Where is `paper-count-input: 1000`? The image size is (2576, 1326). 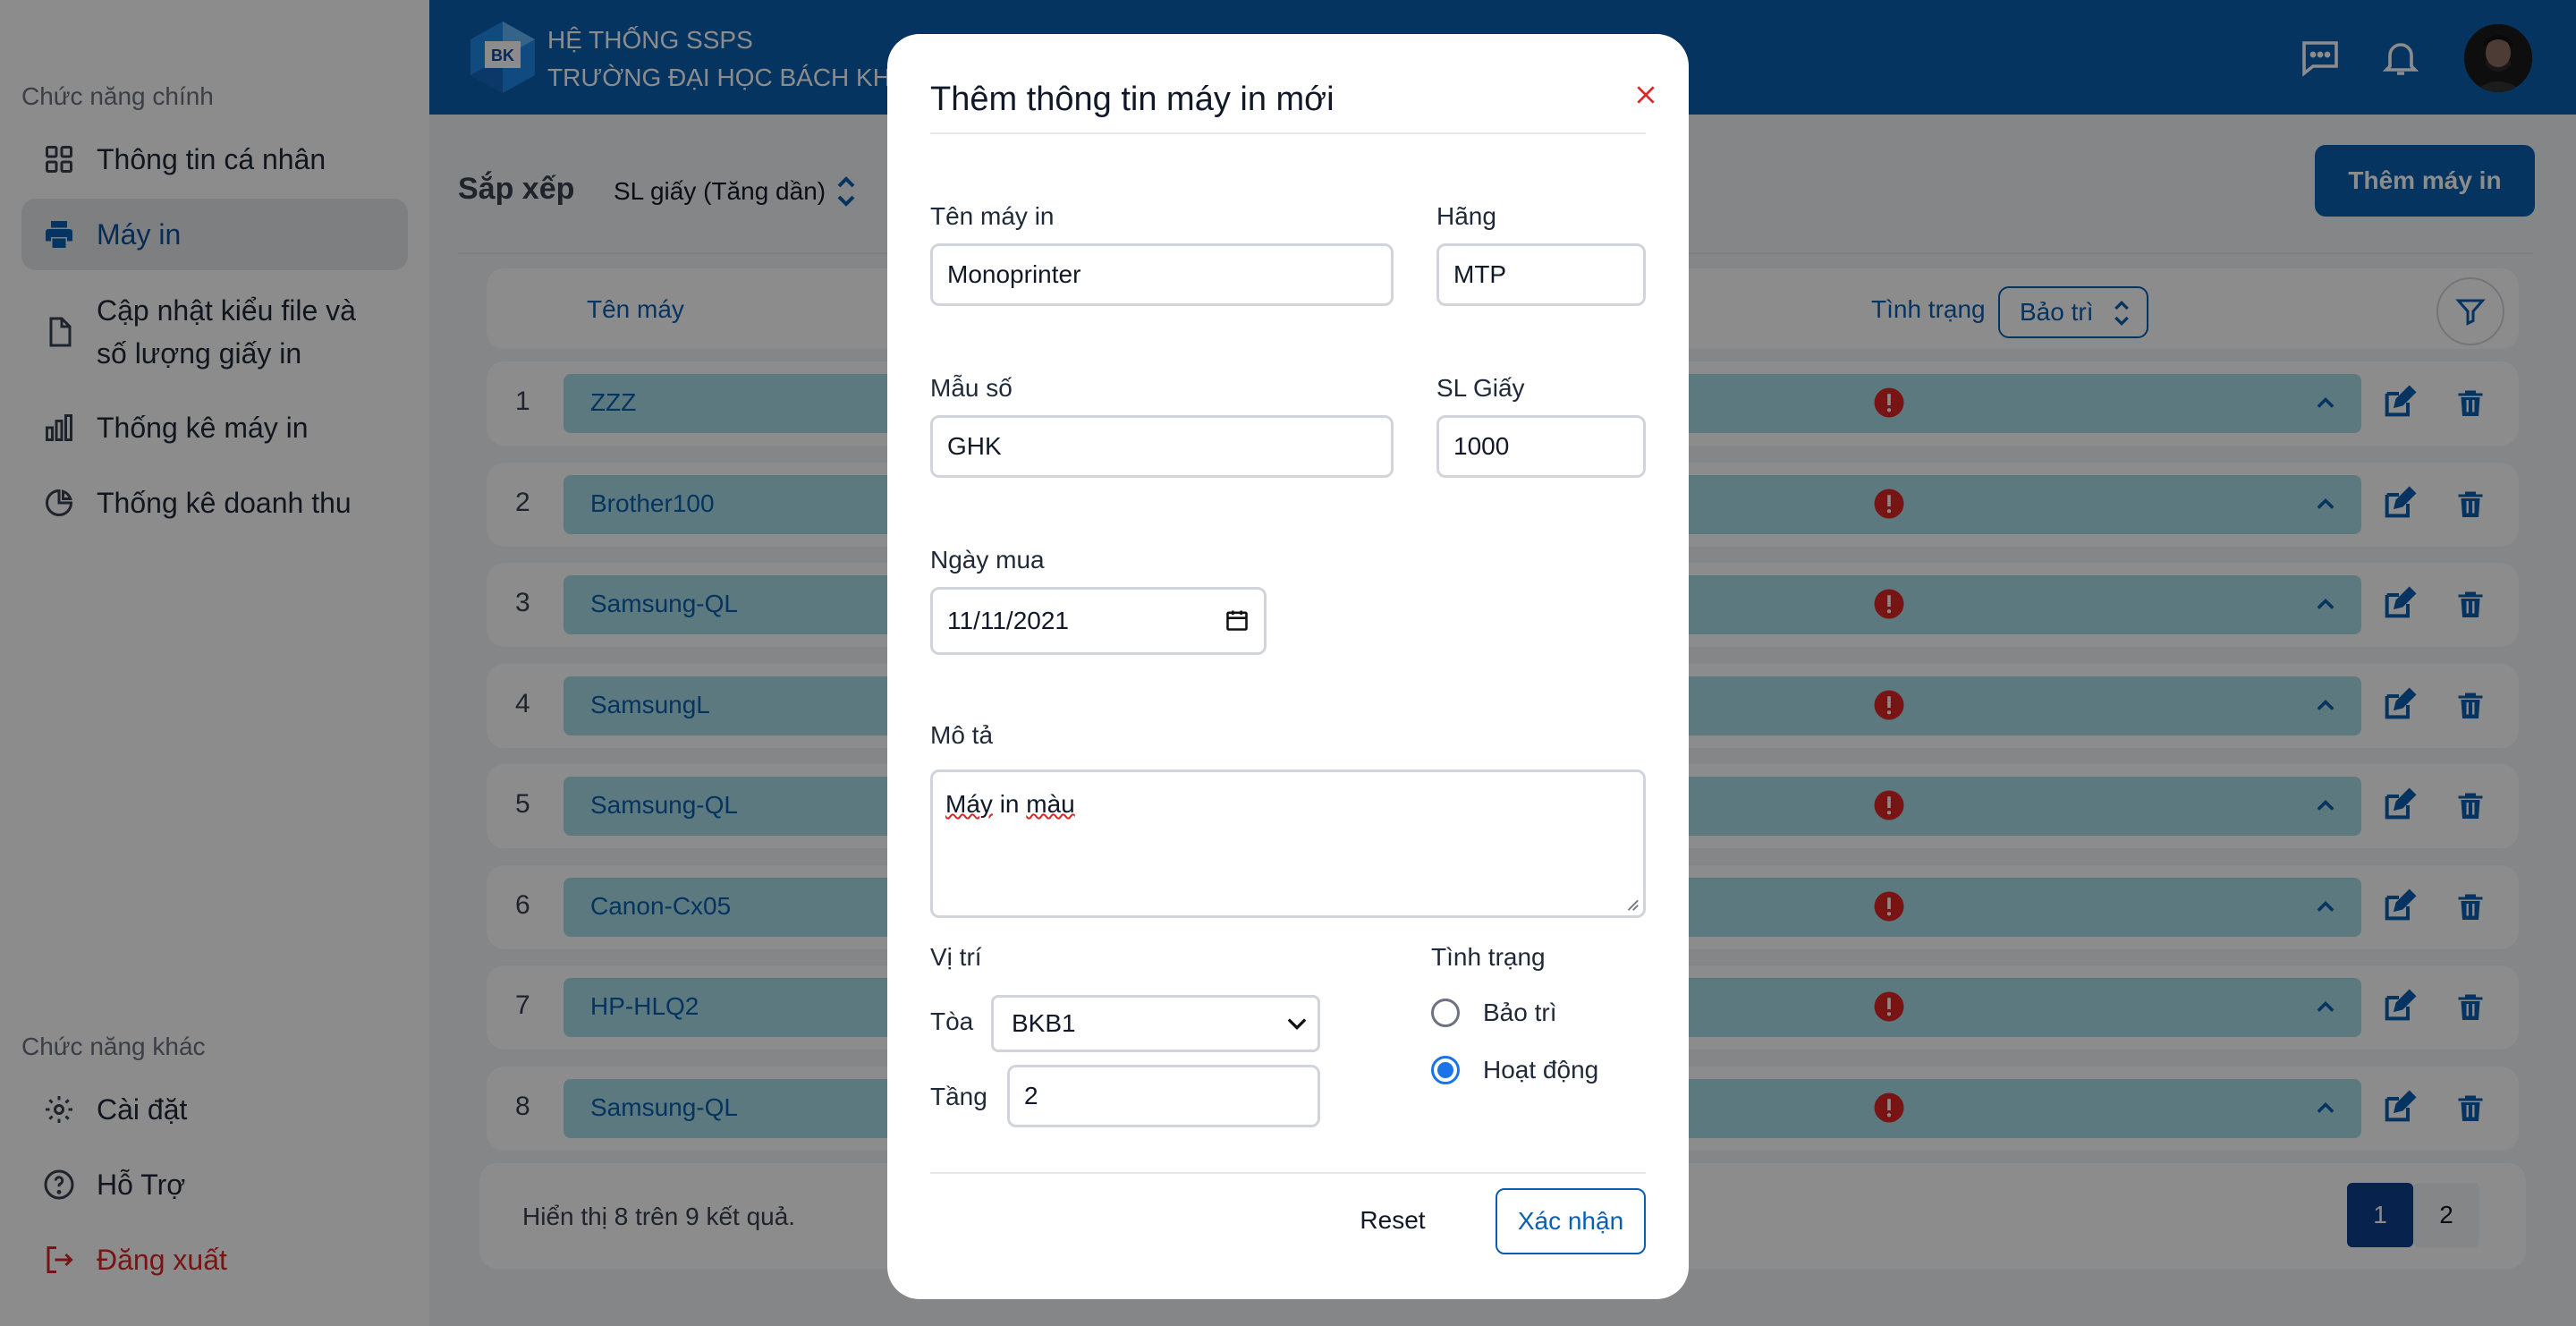
paper-count-input: 1000 is located at coordinates (1541, 447).